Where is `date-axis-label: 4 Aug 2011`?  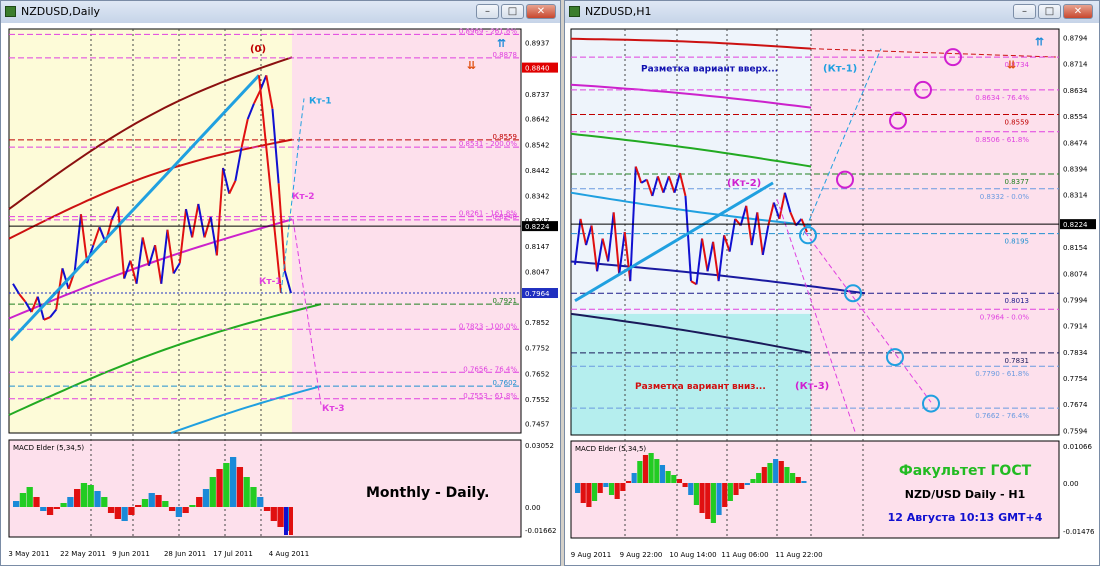
date-axis-label: 4 Aug 2011 is located at coordinates (289, 554).